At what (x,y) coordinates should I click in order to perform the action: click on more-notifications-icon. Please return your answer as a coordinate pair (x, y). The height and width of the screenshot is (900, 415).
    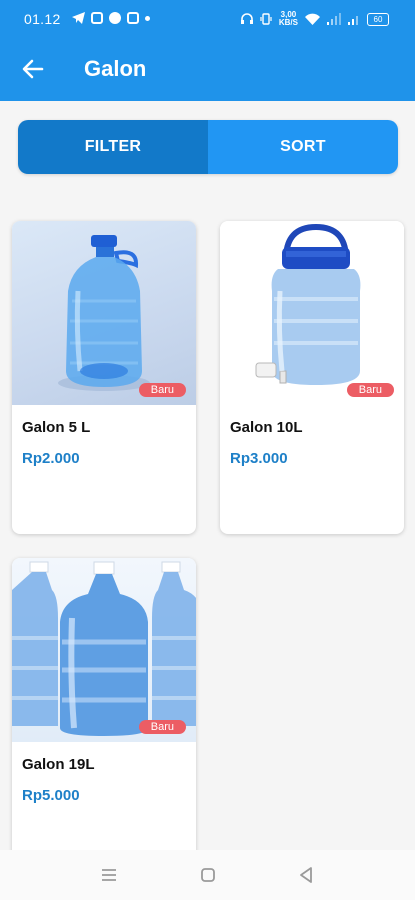
    Looking at the image, I should click on (147, 18).